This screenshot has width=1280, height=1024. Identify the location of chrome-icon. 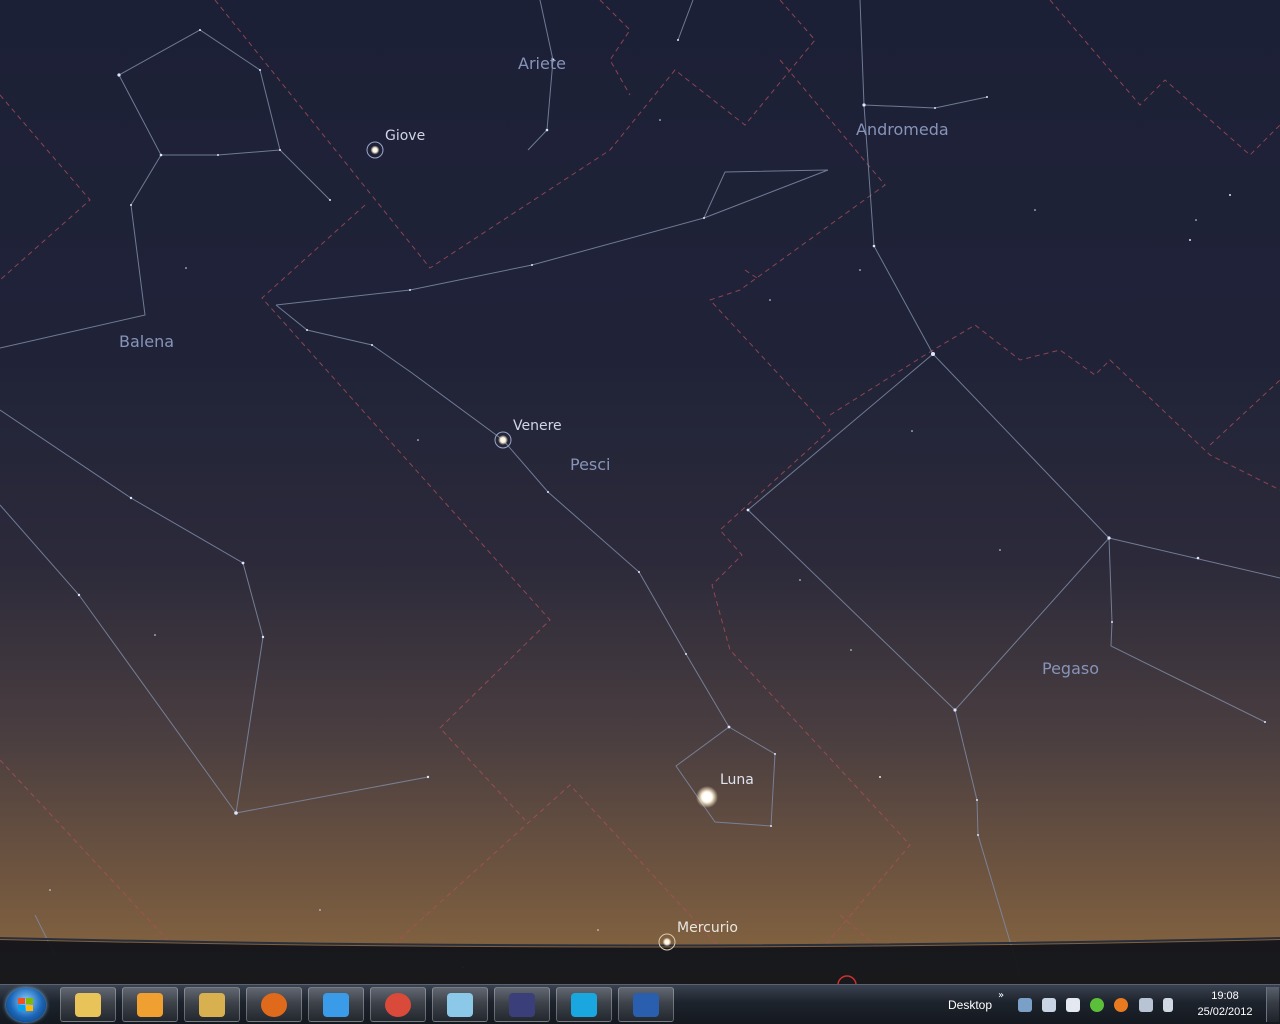
(398, 1005).